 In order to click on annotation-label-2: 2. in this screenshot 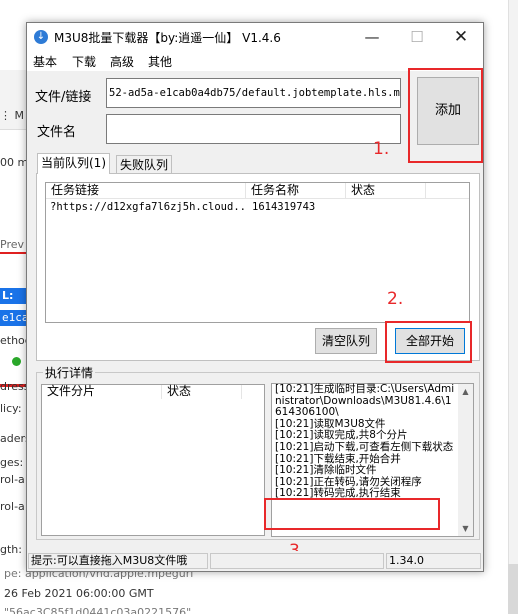, I will do `click(395, 299)`.